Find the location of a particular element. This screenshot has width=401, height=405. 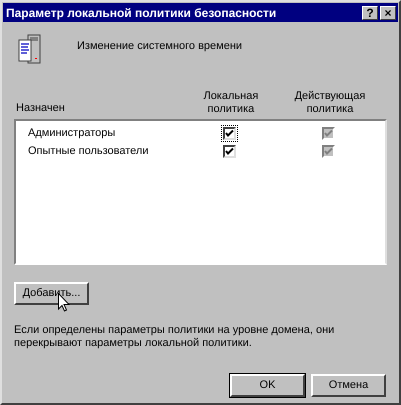

close-button: × is located at coordinates (388, 13).